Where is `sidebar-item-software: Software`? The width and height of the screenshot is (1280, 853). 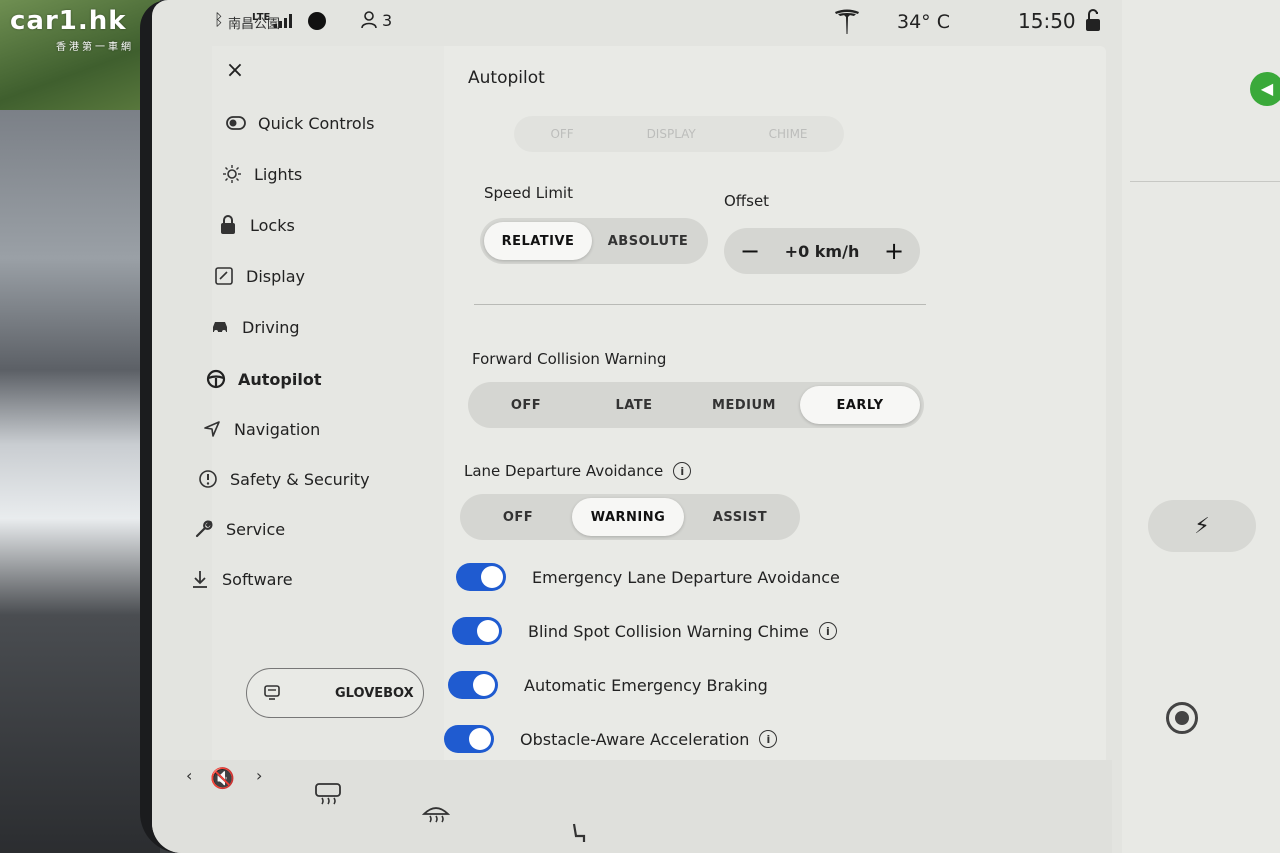
sidebar-item-software: Software is located at coordinates (295, 579).